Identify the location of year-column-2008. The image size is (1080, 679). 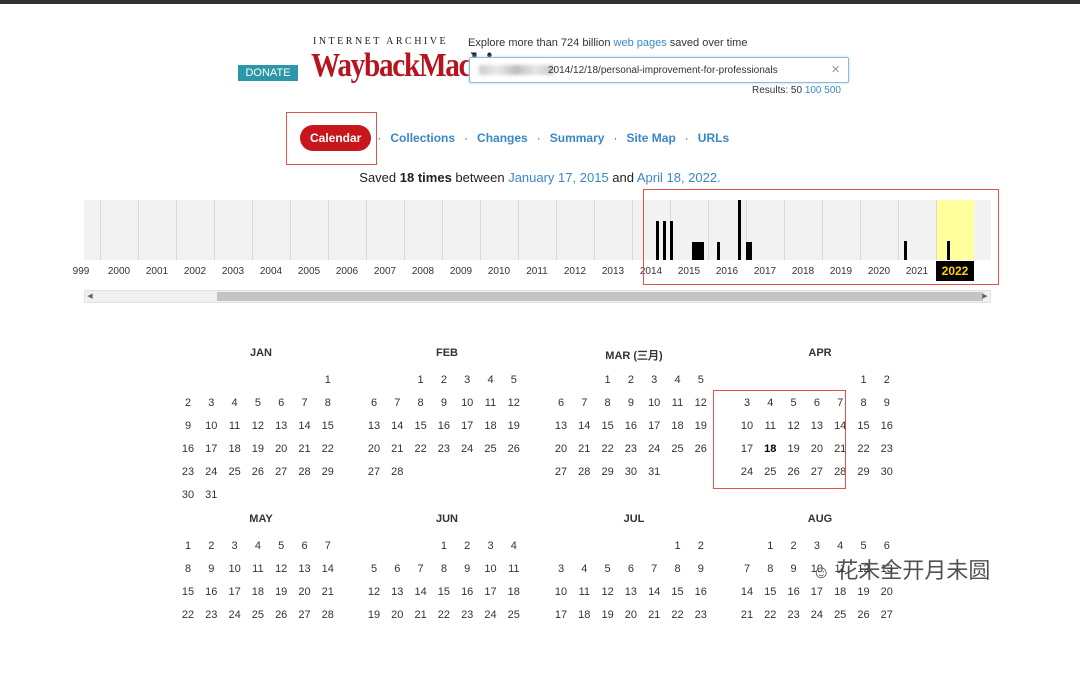
(423, 230).